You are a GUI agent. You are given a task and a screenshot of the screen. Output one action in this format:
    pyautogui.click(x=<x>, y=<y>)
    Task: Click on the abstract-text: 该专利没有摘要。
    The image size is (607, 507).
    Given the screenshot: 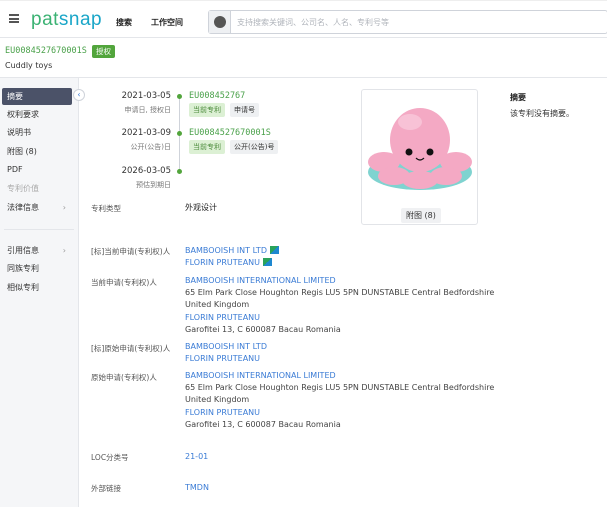 What is the action you would take?
    pyautogui.click(x=542, y=113)
    